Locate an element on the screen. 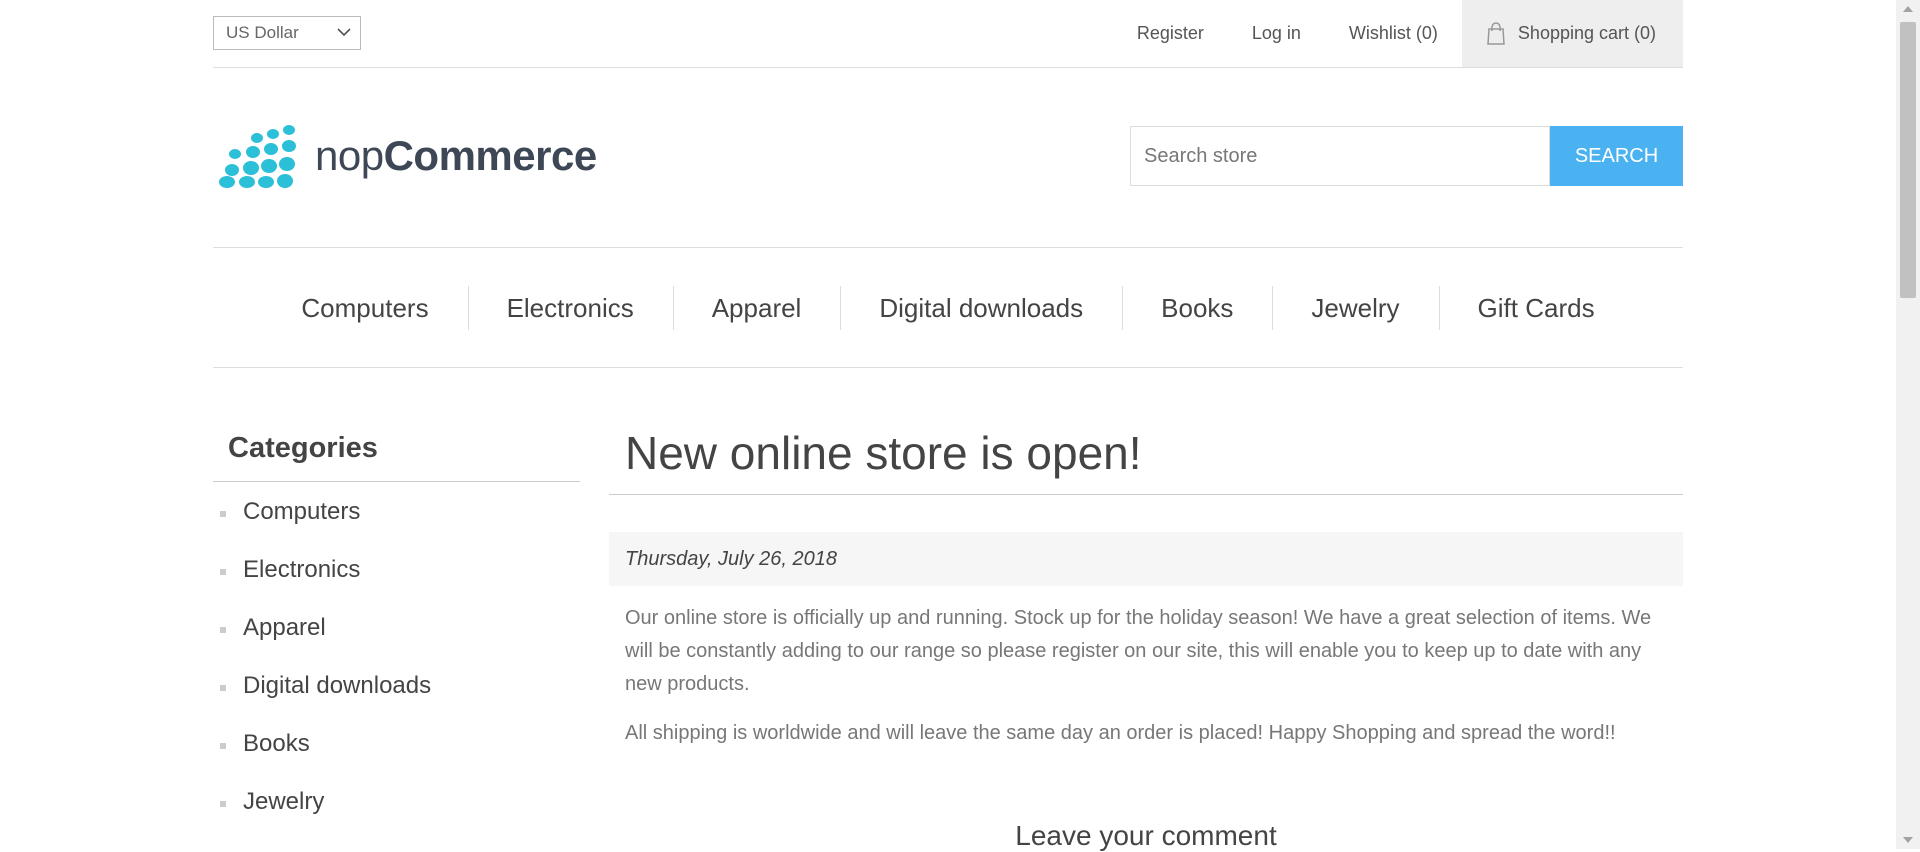 This screenshot has width=1920, height=852. currency-select: US Dollar is located at coordinates (287, 33).